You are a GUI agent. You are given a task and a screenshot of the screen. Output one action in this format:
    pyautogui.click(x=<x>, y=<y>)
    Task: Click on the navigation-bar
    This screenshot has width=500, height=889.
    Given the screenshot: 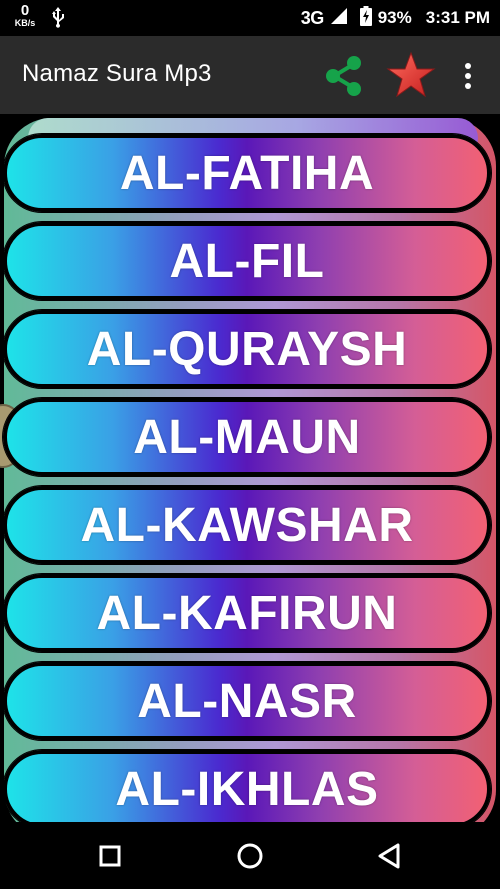 What is the action you would take?
    pyautogui.click(x=250, y=855)
    